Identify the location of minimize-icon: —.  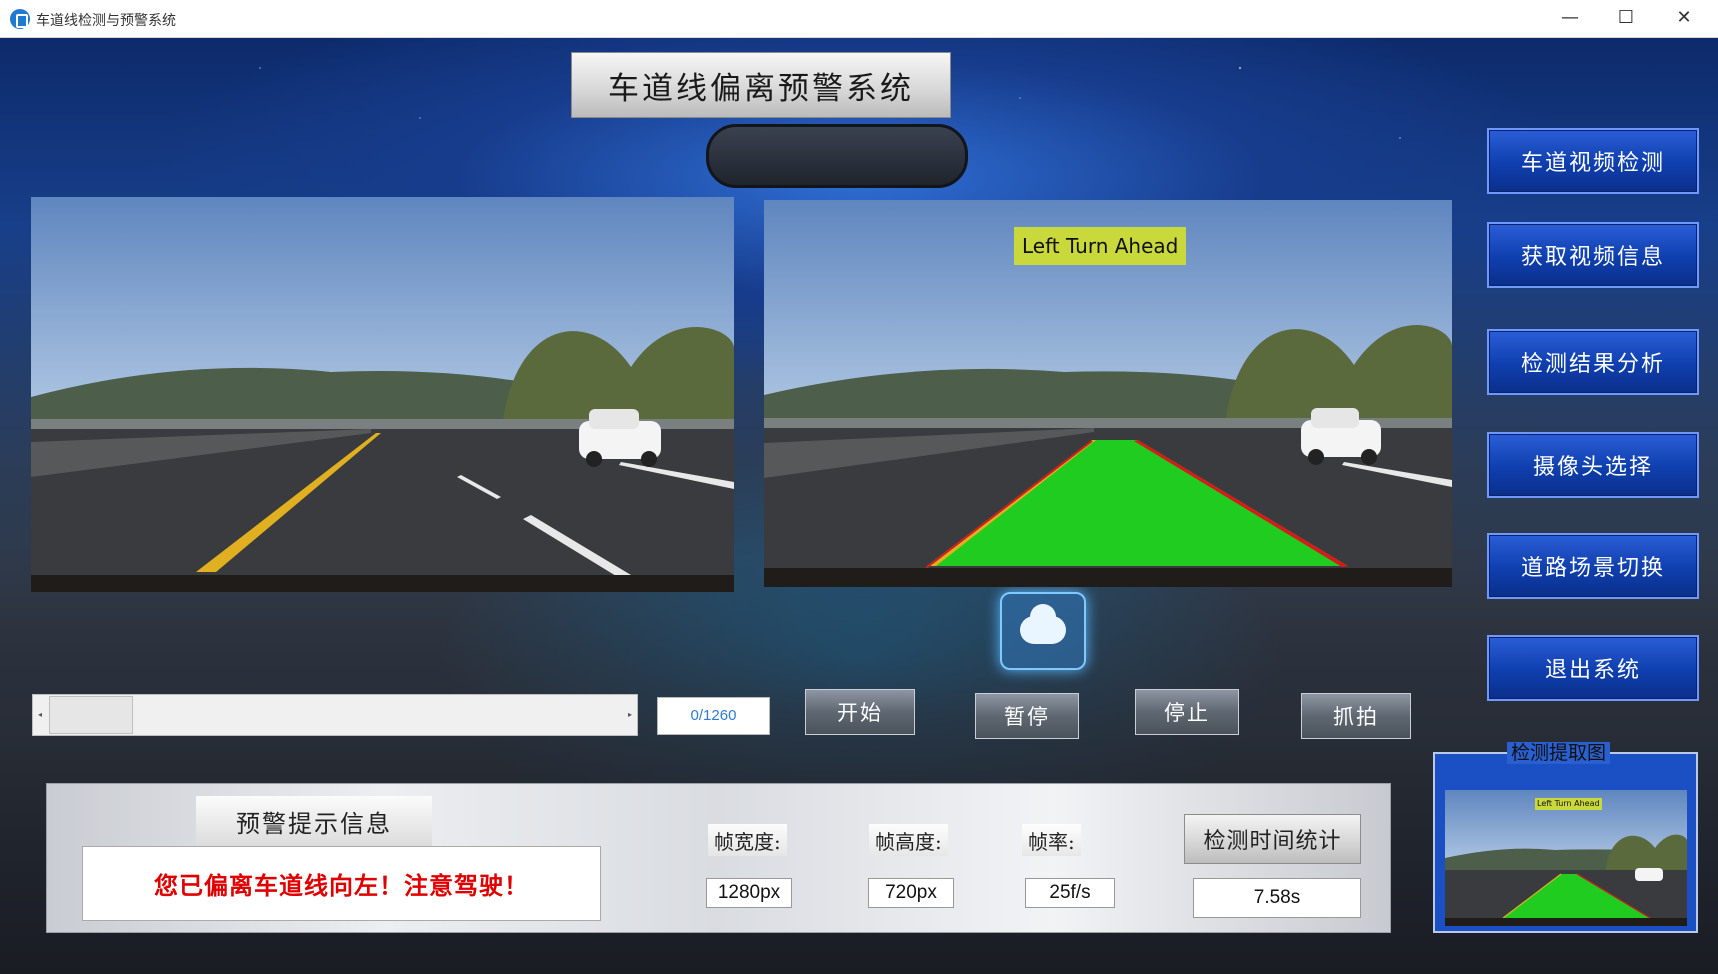
(1570, 19).